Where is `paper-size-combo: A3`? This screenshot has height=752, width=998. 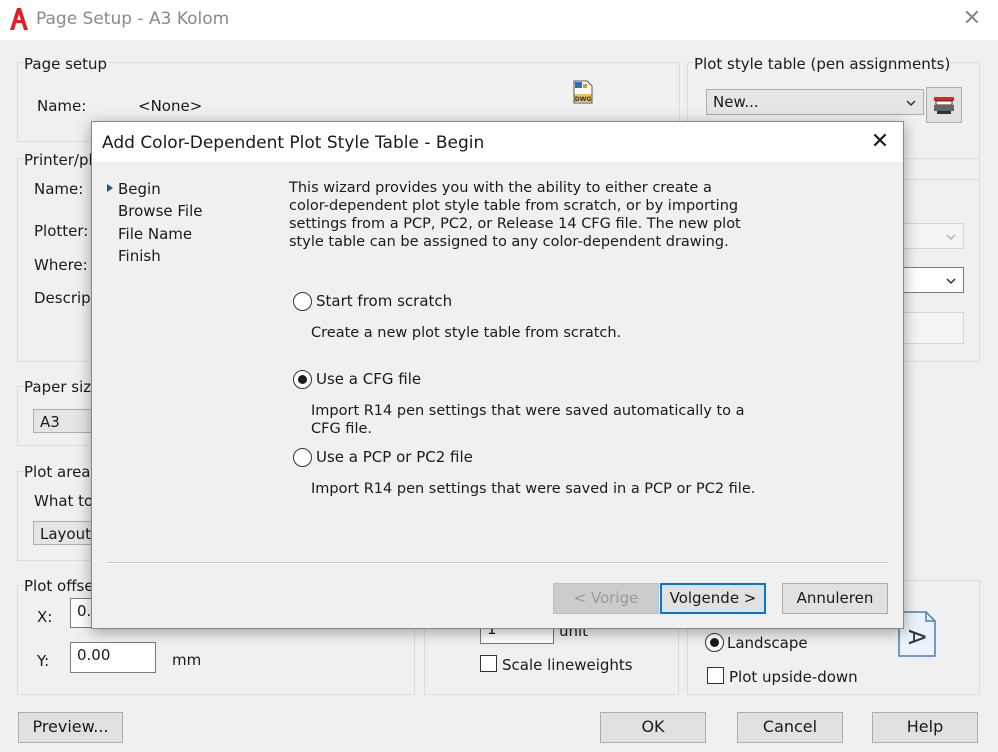 paper-size-combo: A3 is located at coordinates (63, 421).